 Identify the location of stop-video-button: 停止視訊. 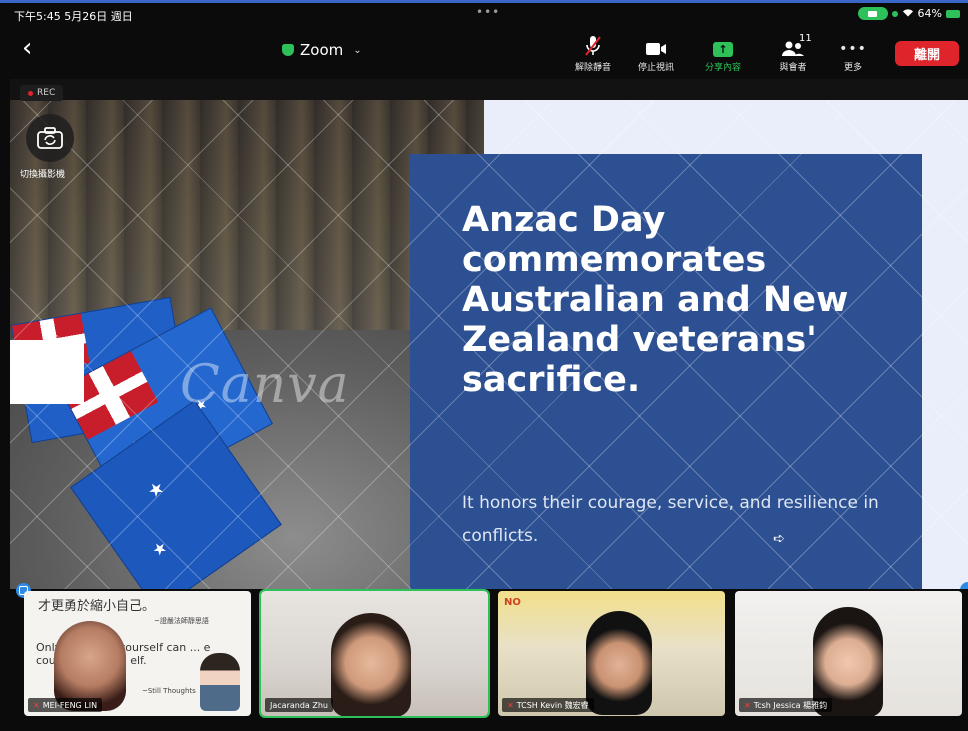
(656, 54).